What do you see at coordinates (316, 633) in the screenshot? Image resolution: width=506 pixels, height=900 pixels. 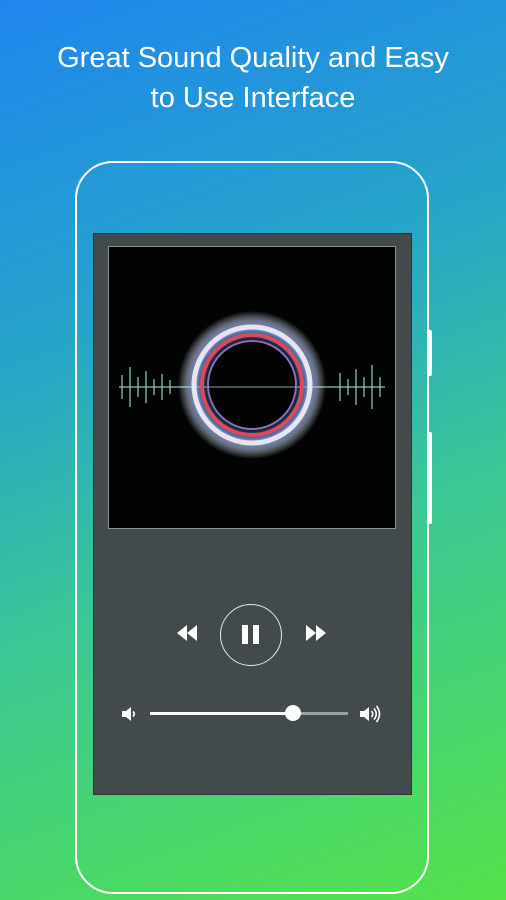 I see `fast-forward-icon` at bounding box center [316, 633].